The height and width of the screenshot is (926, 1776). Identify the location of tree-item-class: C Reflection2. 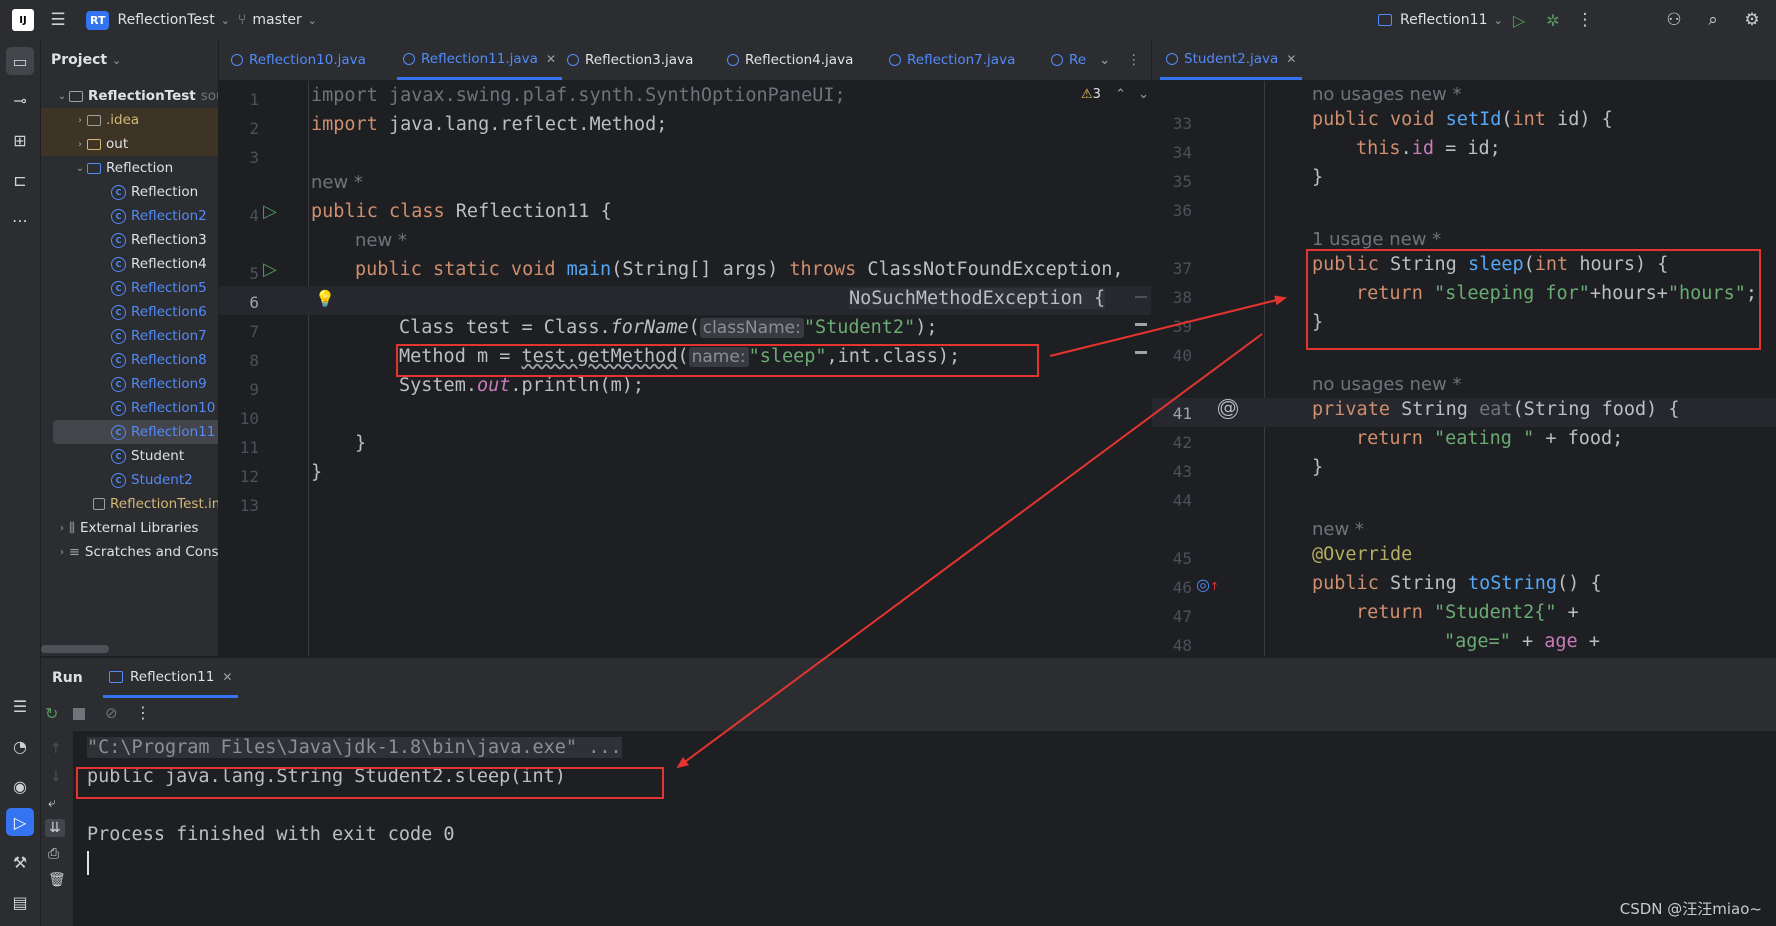
(129, 216).